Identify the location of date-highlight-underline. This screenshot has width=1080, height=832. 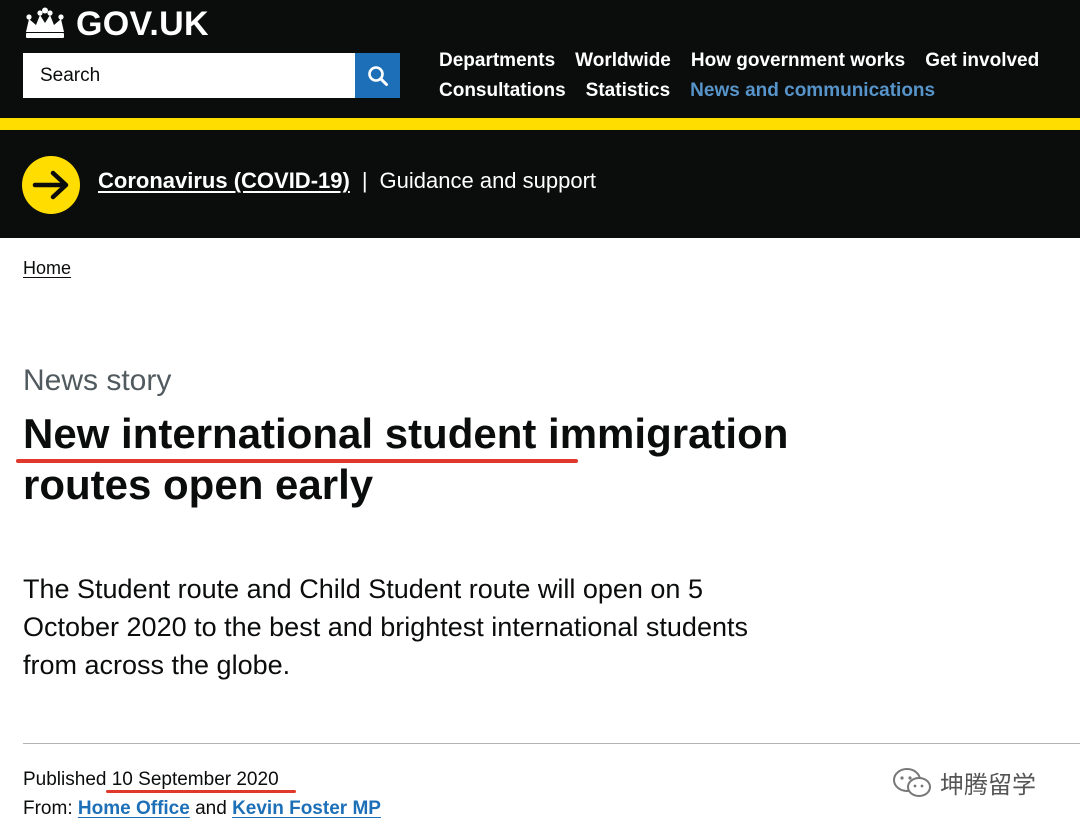
(201, 791).